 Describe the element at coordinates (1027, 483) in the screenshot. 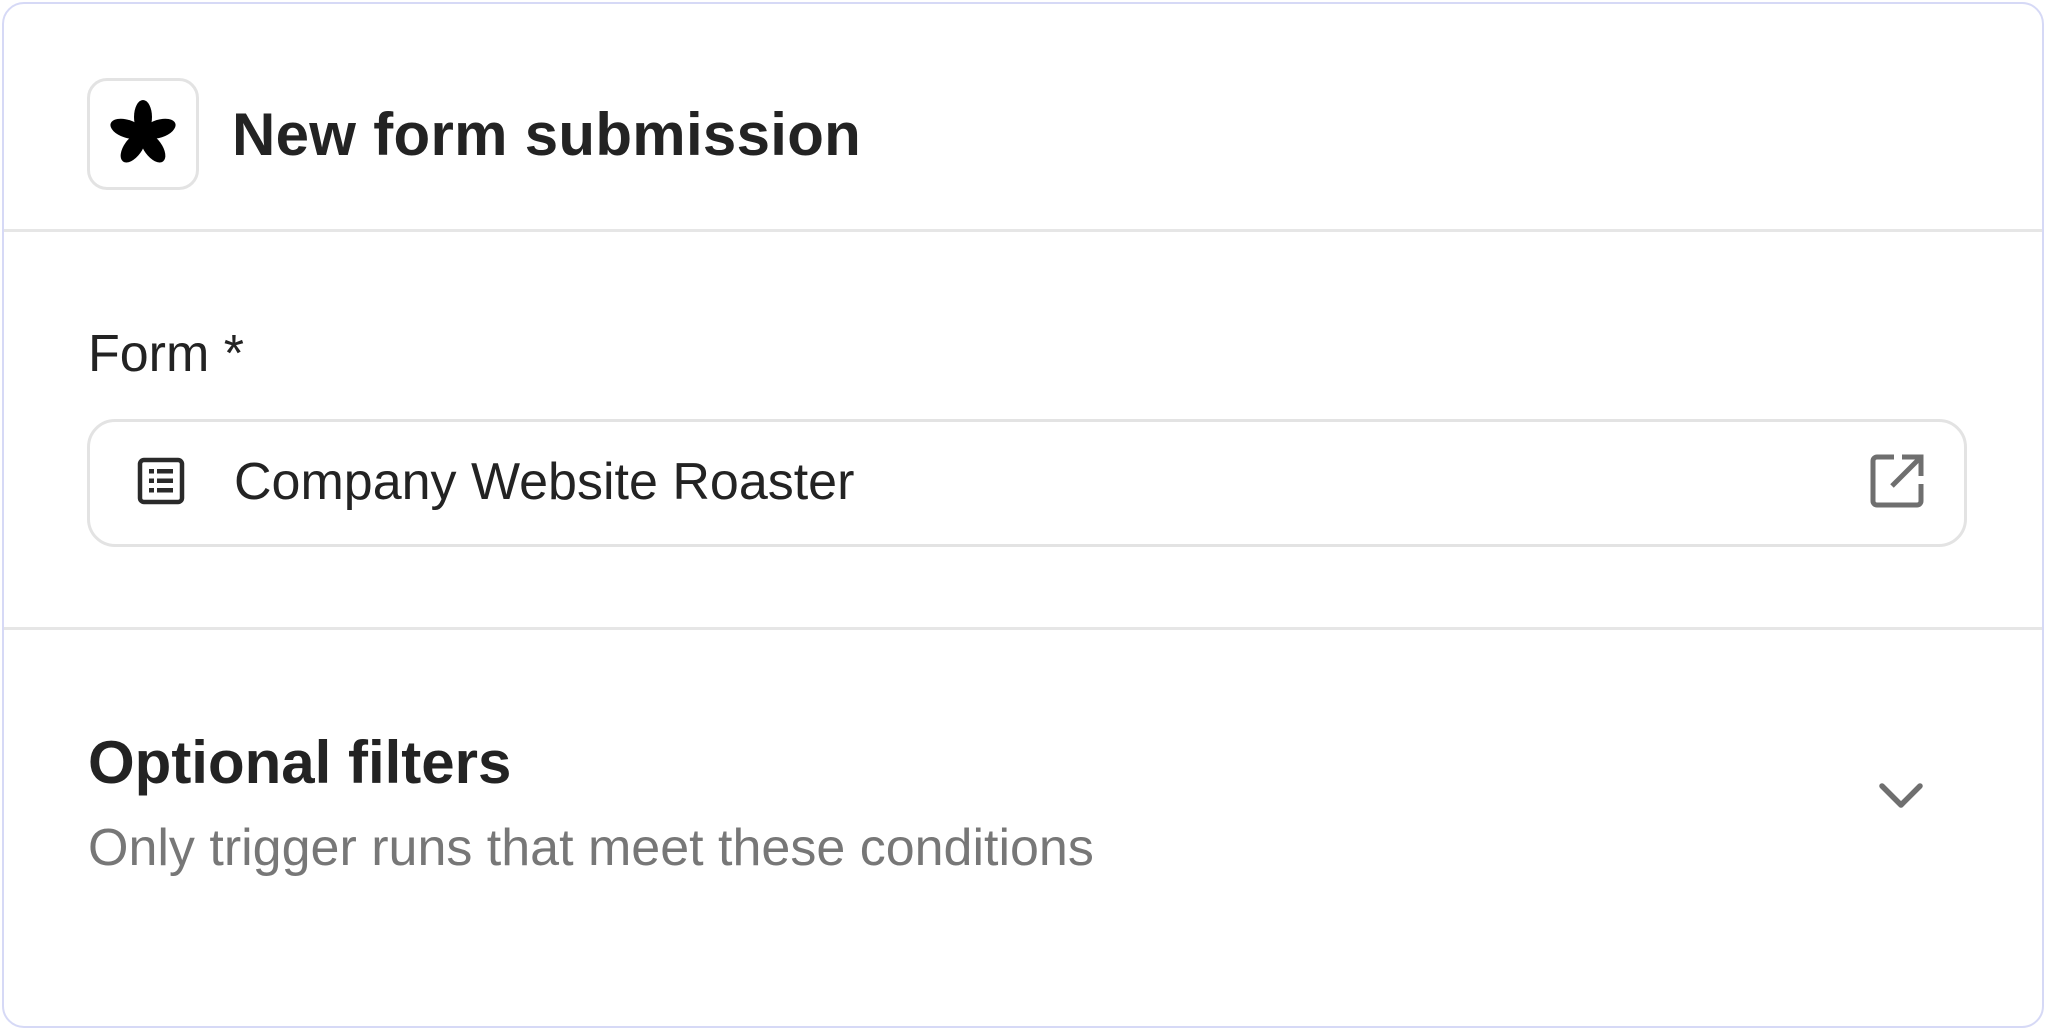

I see `form-select-input: Company Website Roaster` at that location.